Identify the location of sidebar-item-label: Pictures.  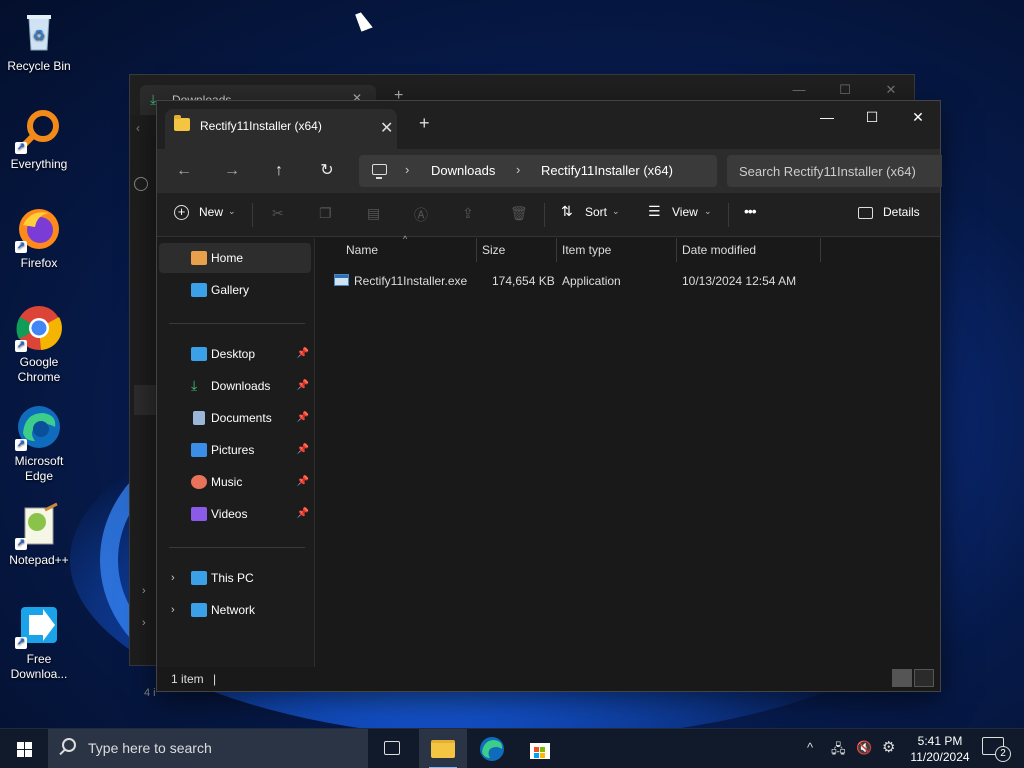
(233, 450).